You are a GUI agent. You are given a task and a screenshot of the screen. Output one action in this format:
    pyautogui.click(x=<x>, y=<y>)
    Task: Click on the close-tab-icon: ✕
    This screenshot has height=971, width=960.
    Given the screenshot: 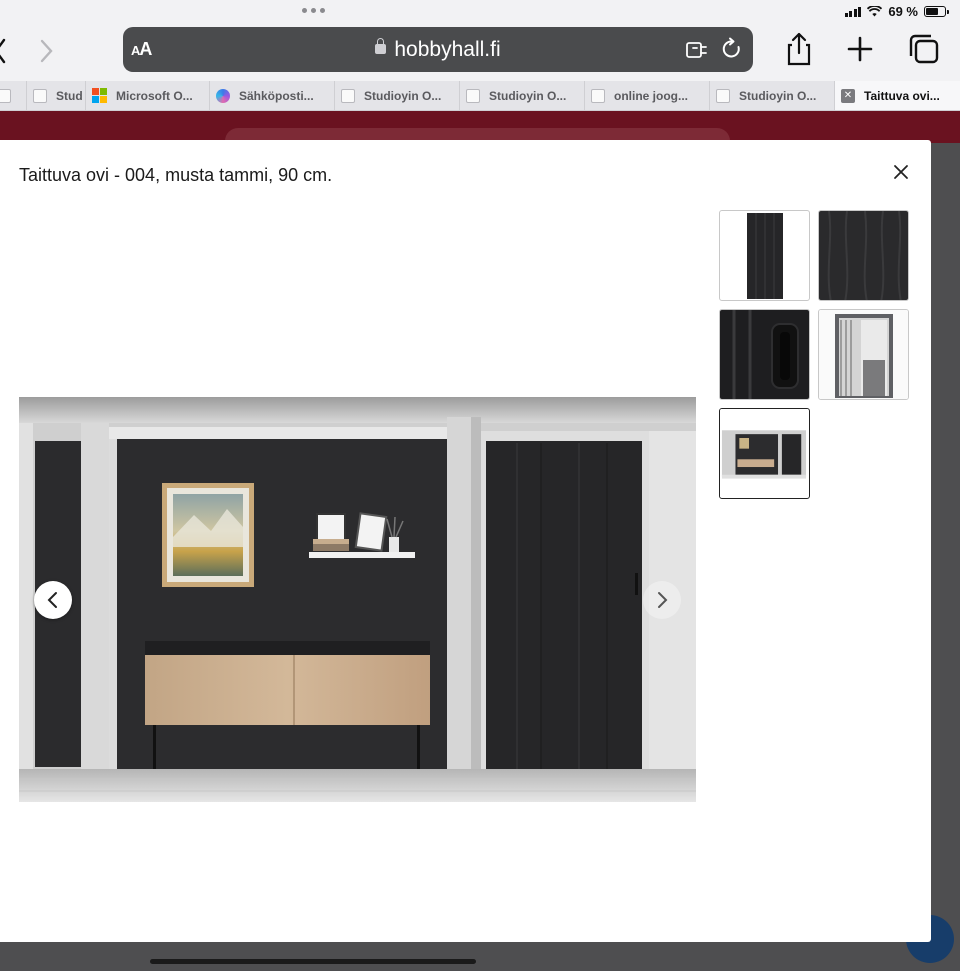 What is the action you would take?
    pyautogui.click(x=848, y=95)
    